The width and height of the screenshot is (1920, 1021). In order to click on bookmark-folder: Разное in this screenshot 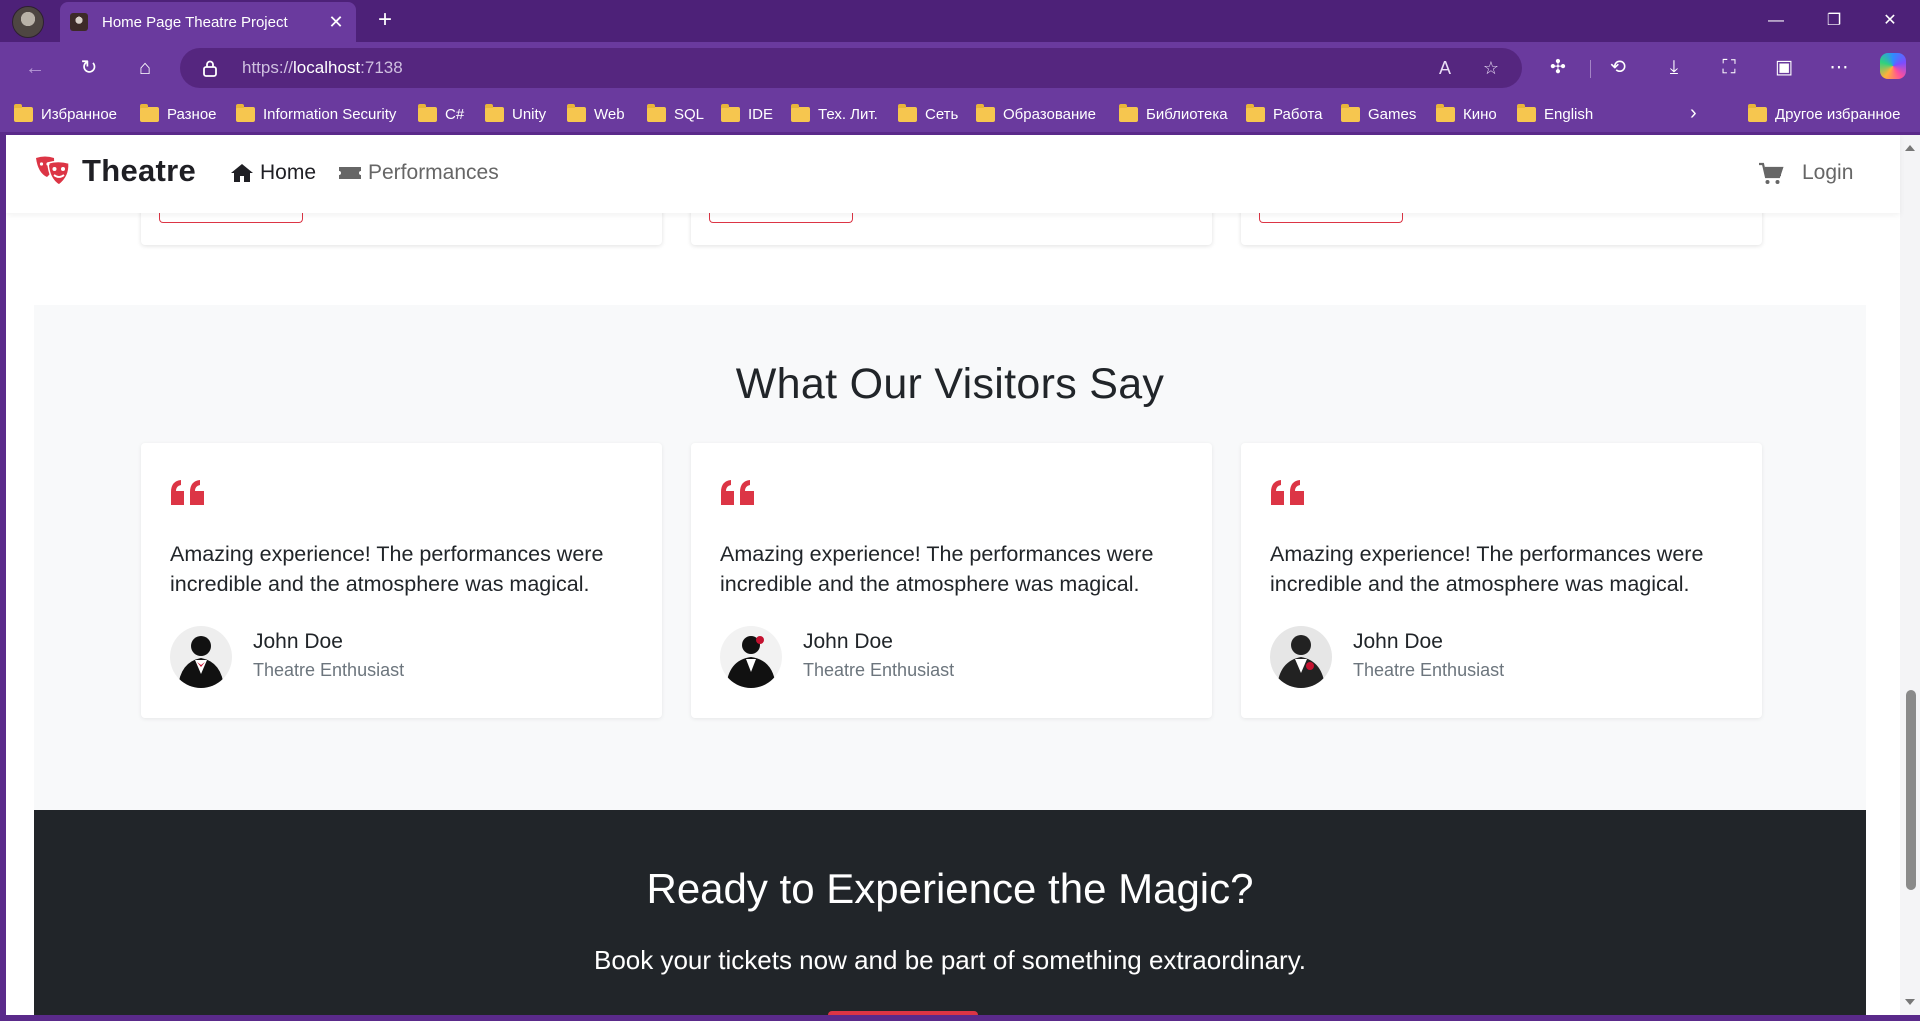, I will do `click(178, 114)`.